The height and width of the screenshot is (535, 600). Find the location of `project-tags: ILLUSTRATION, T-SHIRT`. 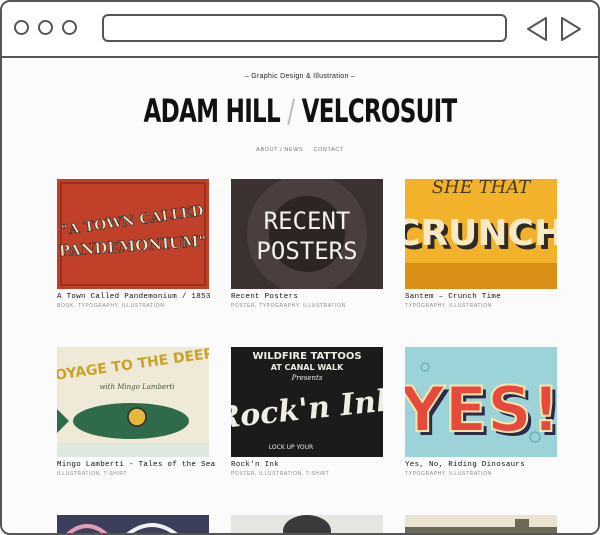

project-tags: ILLUSTRATION, T-SHIRT is located at coordinates (92, 474).